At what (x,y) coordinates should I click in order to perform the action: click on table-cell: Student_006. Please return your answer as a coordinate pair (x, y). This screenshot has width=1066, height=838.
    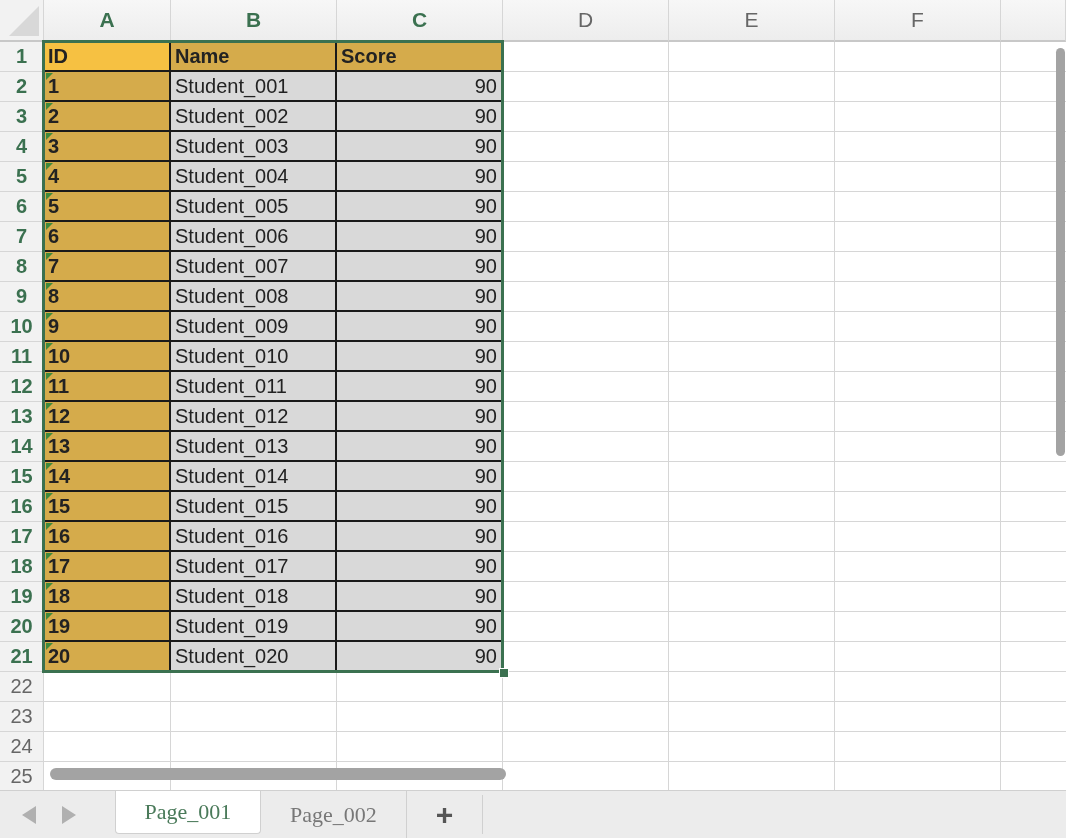
    Looking at the image, I should click on (254, 237).